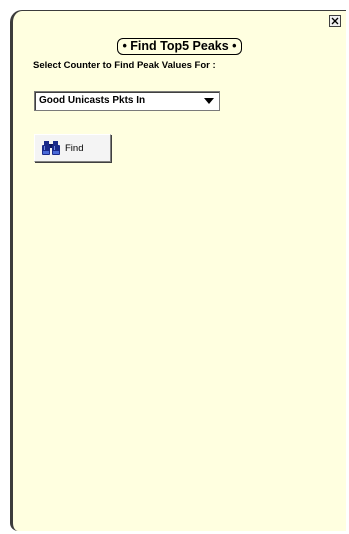  Describe the element at coordinates (209, 101) in the screenshot. I see `chevron-down-icon` at that location.